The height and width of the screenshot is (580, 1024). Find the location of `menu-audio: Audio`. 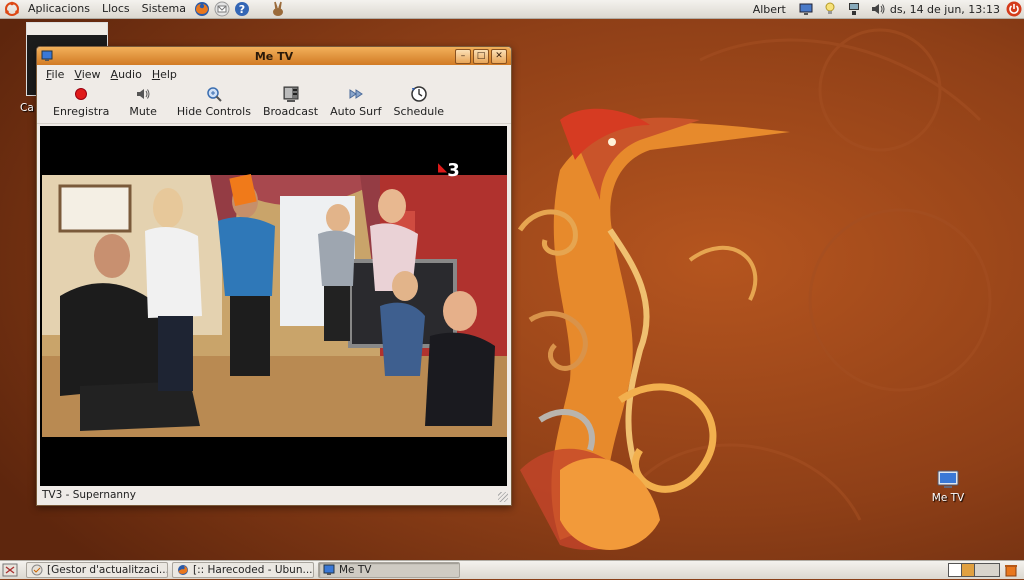

menu-audio: Audio is located at coordinates (126, 74).